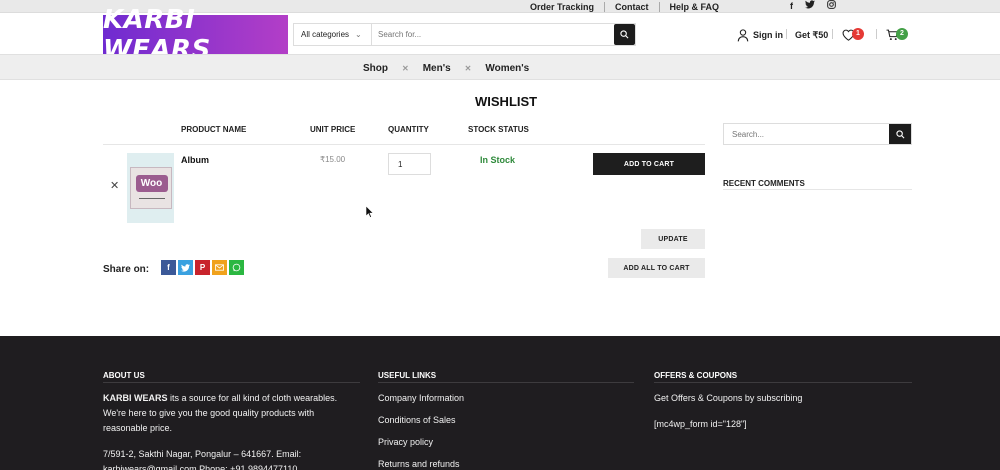 The width and height of the screenshot is (1000, 470). Describe the element at coordinates (370, 212) in the screenshot. I see `mouse-cursor-icon` at that location.